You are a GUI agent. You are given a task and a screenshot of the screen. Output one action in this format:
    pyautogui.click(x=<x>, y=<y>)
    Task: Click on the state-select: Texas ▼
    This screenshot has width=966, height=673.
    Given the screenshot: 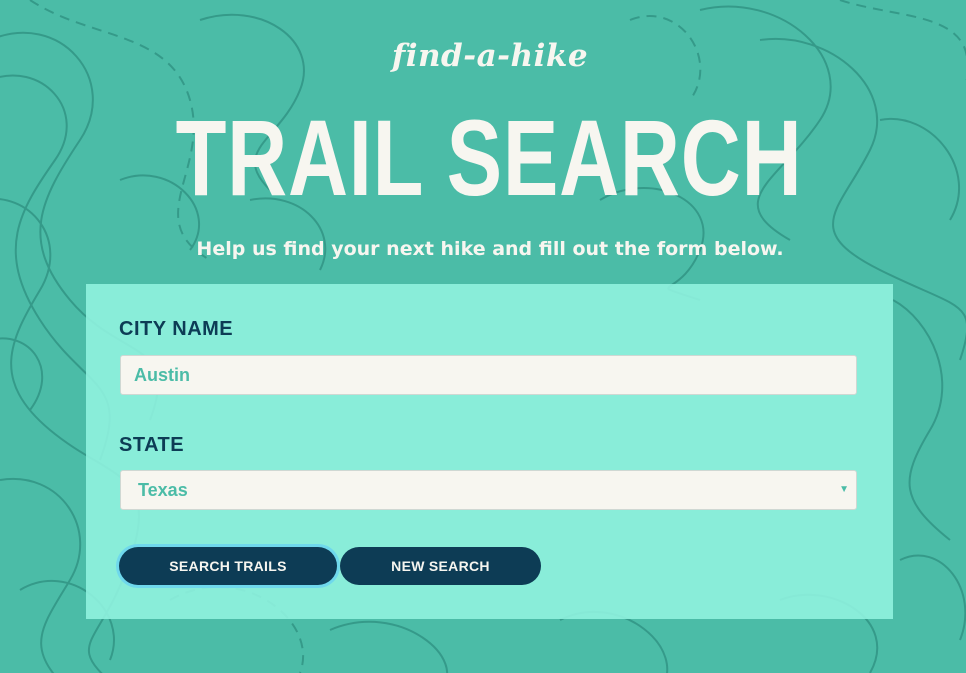 What is the action you would take?
    pyautogui.click(x=488, y=490)
    